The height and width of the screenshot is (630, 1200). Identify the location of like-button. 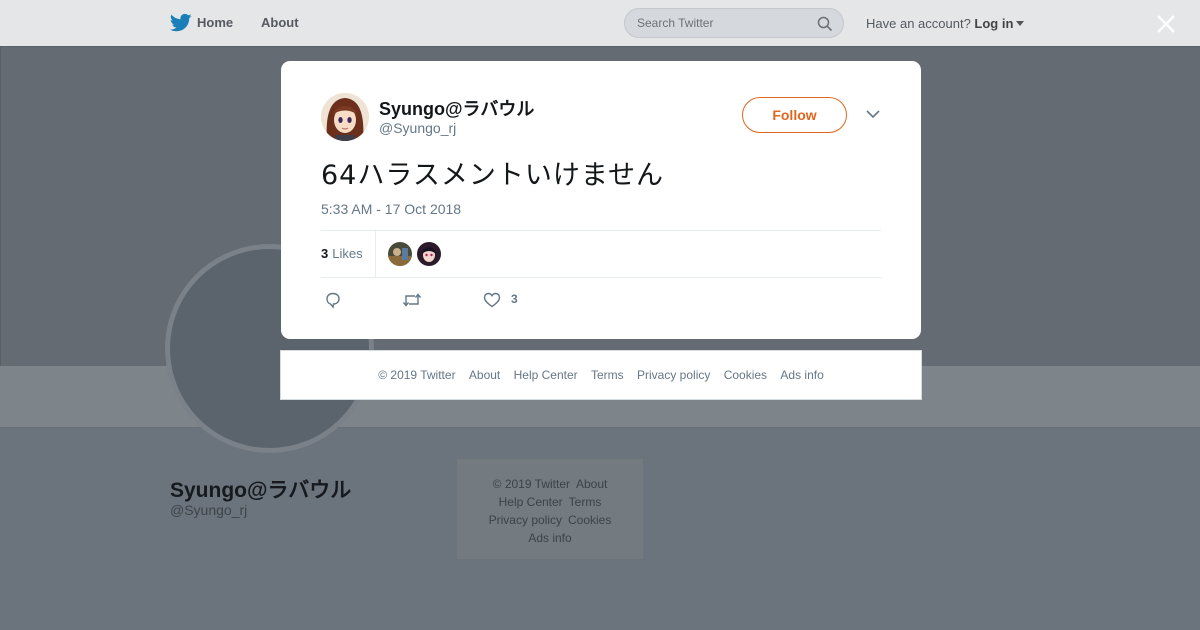
(492, 300).